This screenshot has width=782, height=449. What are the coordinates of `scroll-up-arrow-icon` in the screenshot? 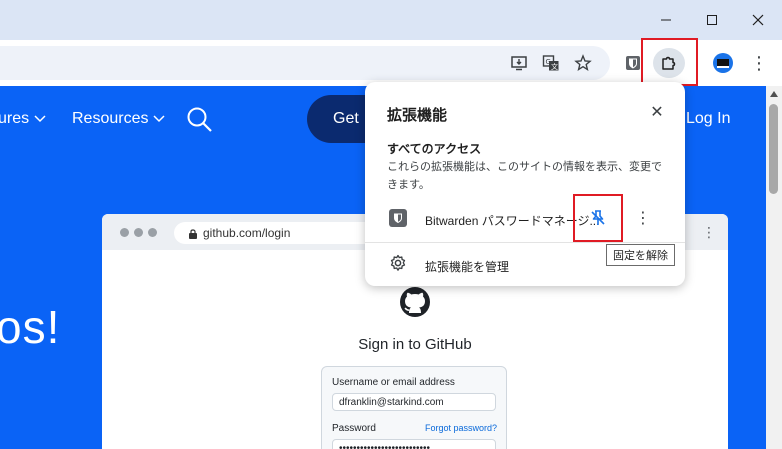 It's located at (774, 94).